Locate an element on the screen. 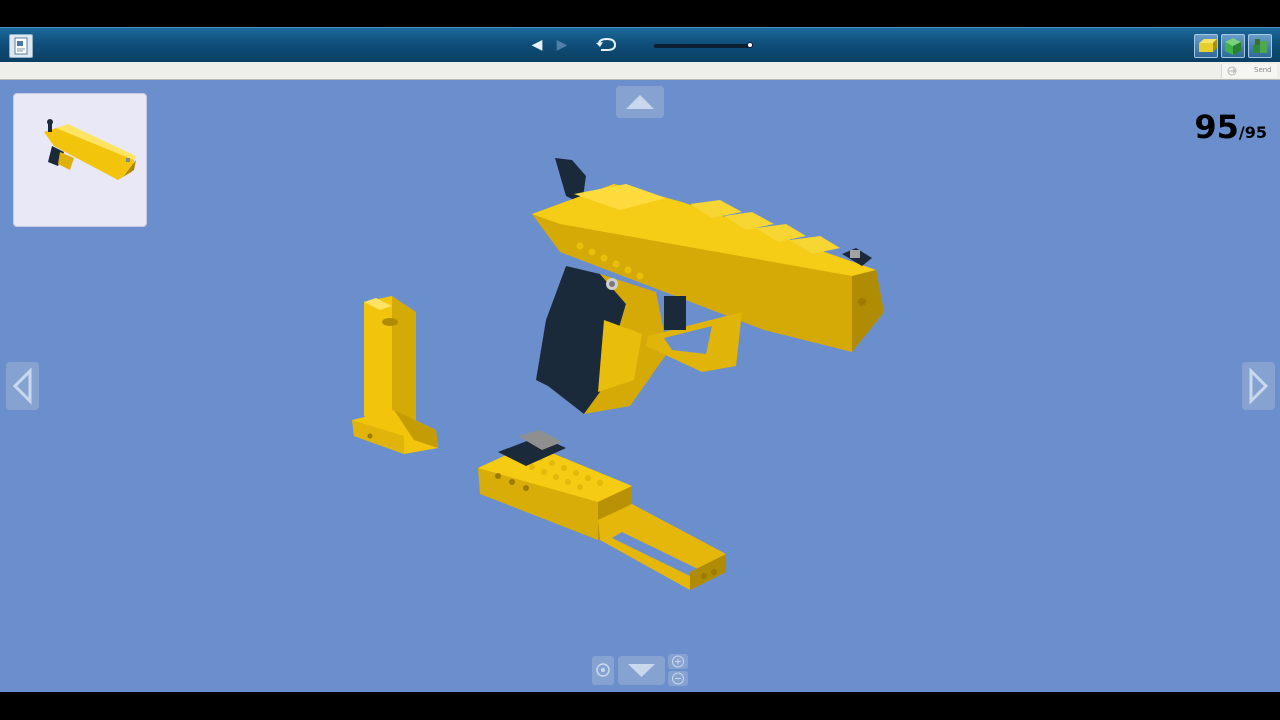  step-progress-fill is located at coordinates (702, 46).